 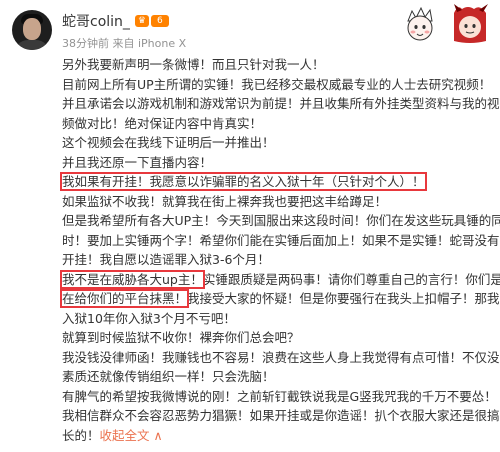 What do you see at coordinates (137, 162) in the screenshot?
I see `content-text: 并且我还原一下直播内容！` at bounding box center [137, 162].